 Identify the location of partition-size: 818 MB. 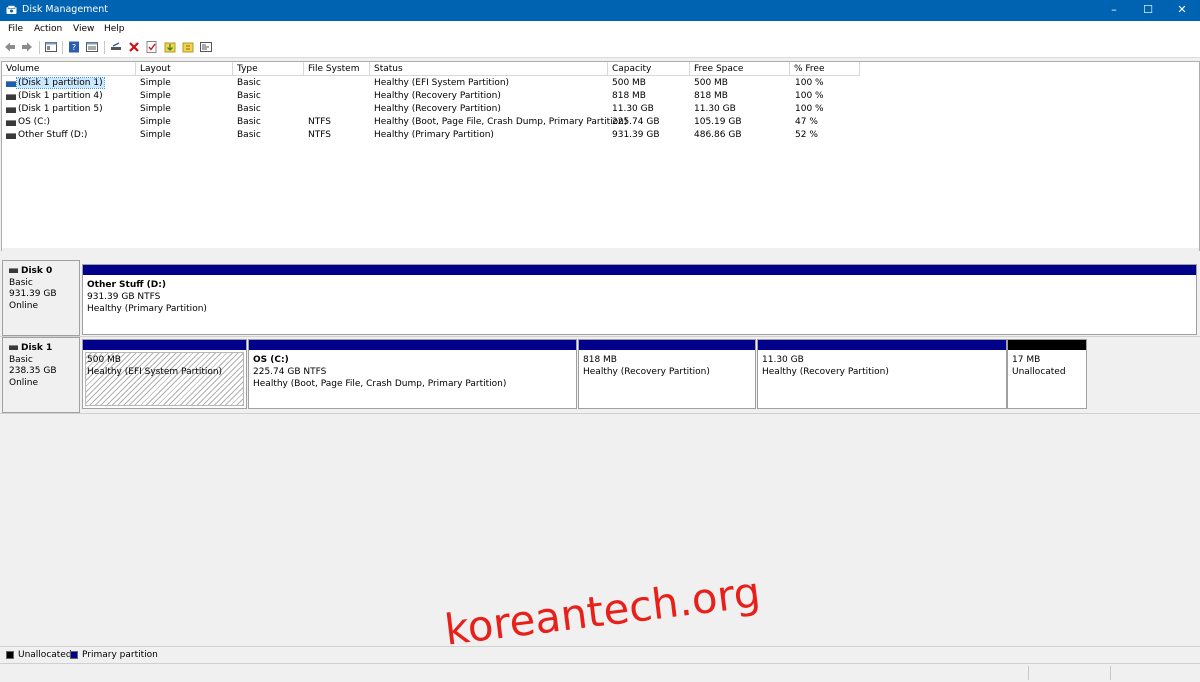
(600, 360).